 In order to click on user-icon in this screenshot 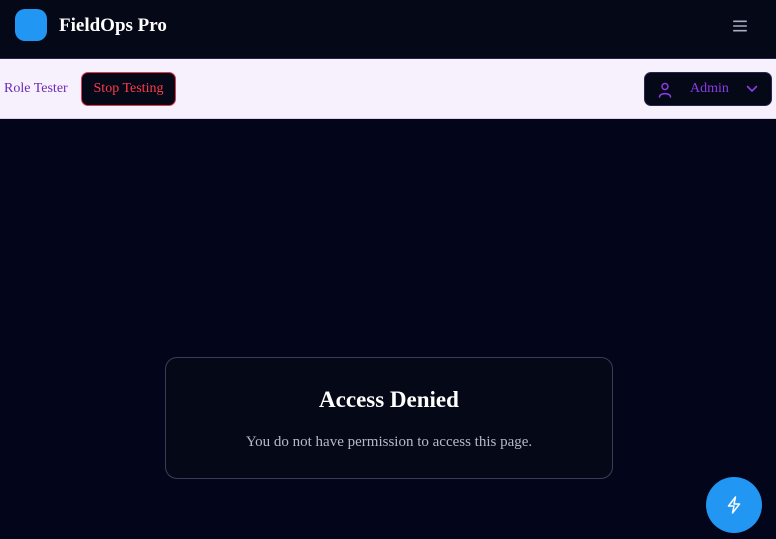, I will do `click(665, 90)`.